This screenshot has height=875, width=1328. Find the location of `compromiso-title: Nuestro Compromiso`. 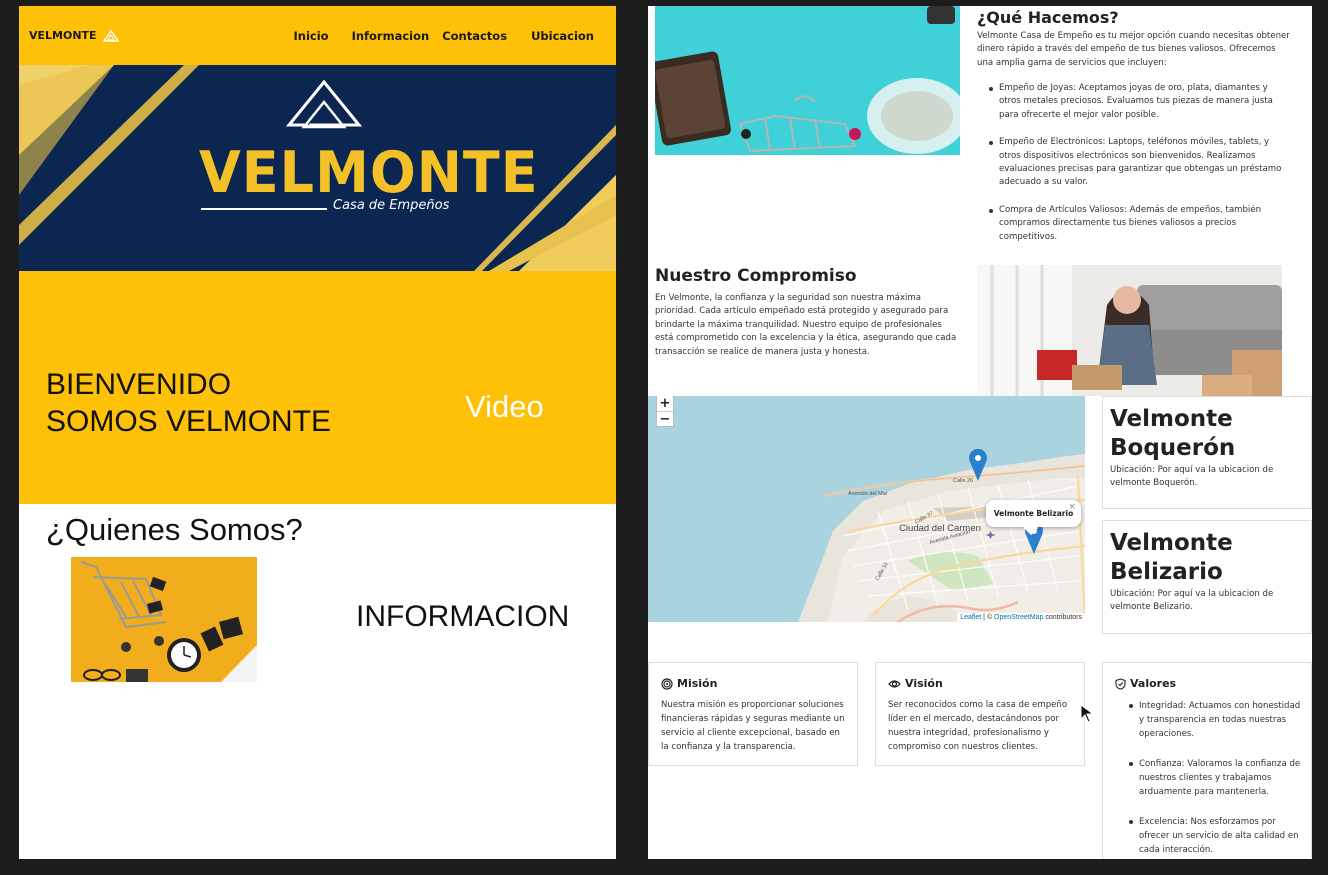

compromiso-title: Nuestro Compromiso is located at coordinates (756, 276).